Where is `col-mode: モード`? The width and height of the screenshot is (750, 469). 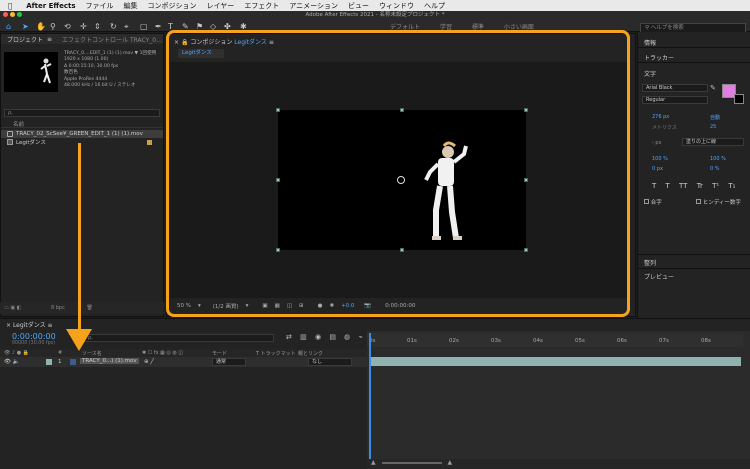
col-mode: モード is located at coordinates (219, 353).